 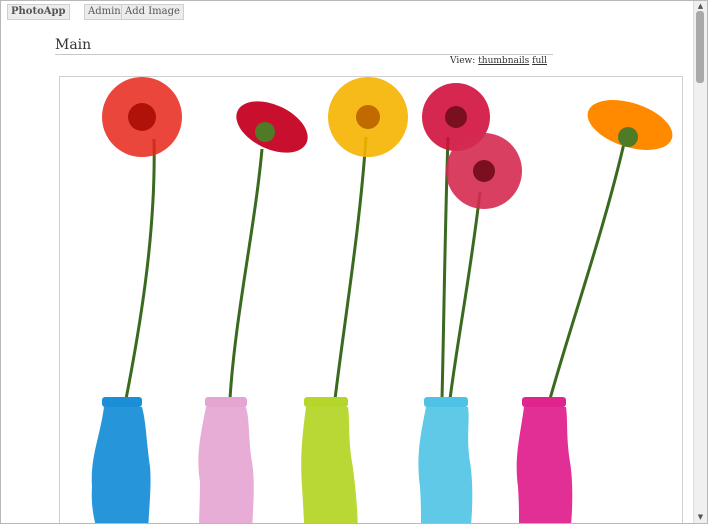 What do you see at coordinates (700, 517) in the screenshot?
I see `scroll-down-arrow-icon: ▼` at bounding box center [700, 517].